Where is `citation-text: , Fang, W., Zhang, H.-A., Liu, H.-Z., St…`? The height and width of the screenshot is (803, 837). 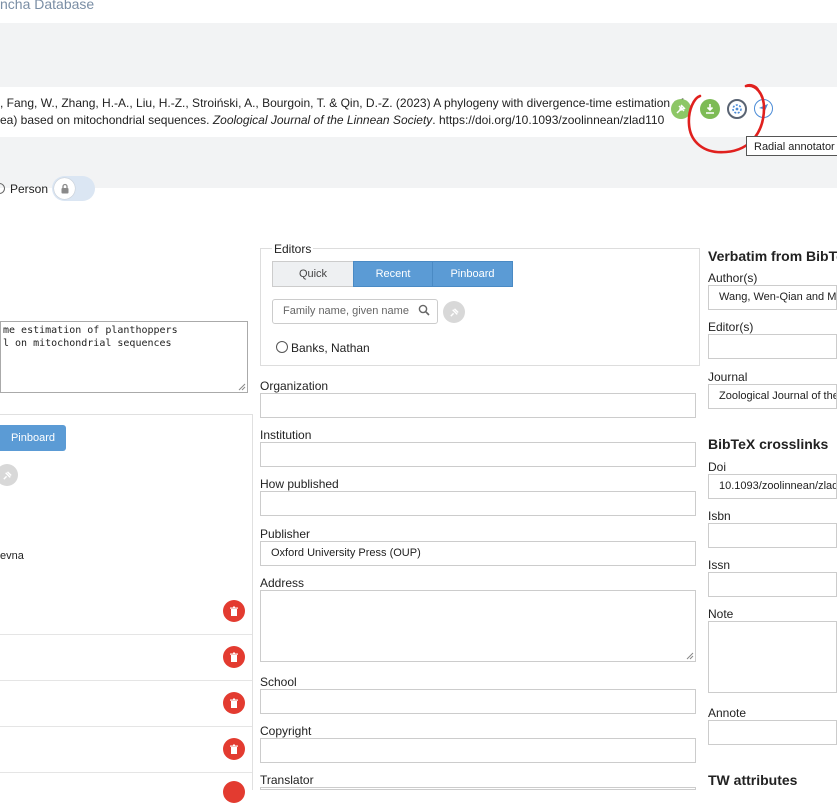 citation-text: , Fang, W., Zhang, H.-A., Liu, H.-Z., St… is located at coordinates (342, 112).